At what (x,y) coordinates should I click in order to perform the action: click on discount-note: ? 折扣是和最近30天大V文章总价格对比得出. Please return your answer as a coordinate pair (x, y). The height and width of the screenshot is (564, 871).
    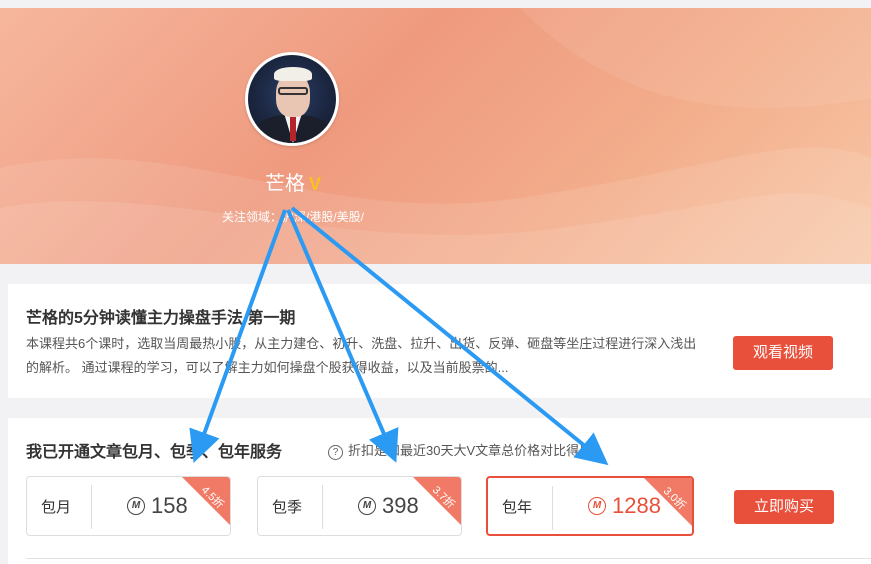
    Looking at the image, I should click on (460, 450).